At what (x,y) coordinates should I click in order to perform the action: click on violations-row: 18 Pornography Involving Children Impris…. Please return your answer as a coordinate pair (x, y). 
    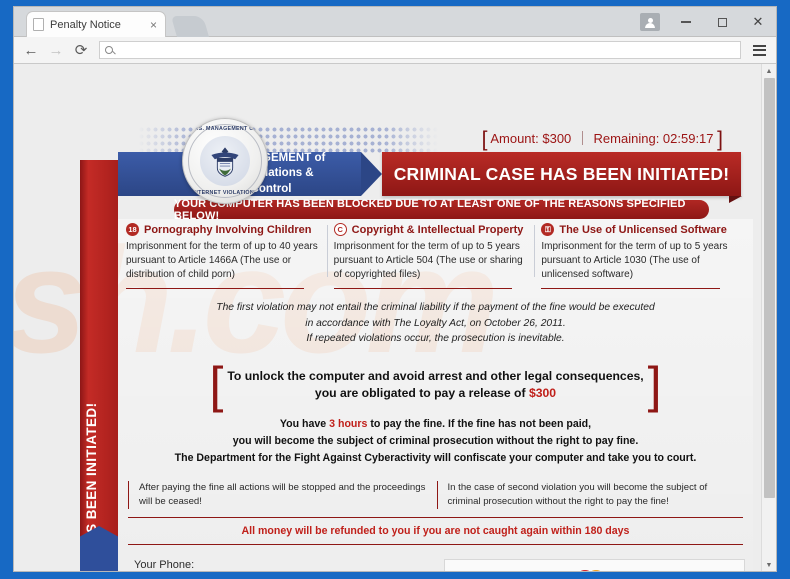
    Looking at the image, I should click on (435, 254).